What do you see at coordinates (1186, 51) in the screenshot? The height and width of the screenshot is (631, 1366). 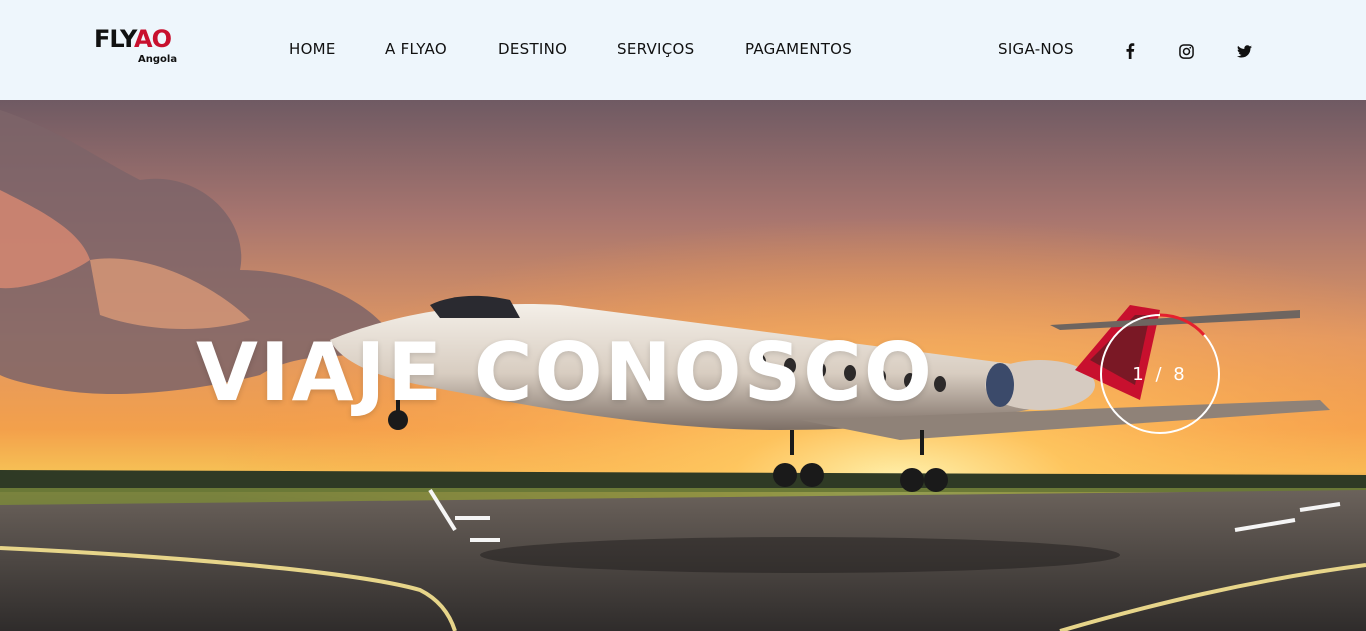 I see `instagram-icon` at bounding box center [1186, 51].